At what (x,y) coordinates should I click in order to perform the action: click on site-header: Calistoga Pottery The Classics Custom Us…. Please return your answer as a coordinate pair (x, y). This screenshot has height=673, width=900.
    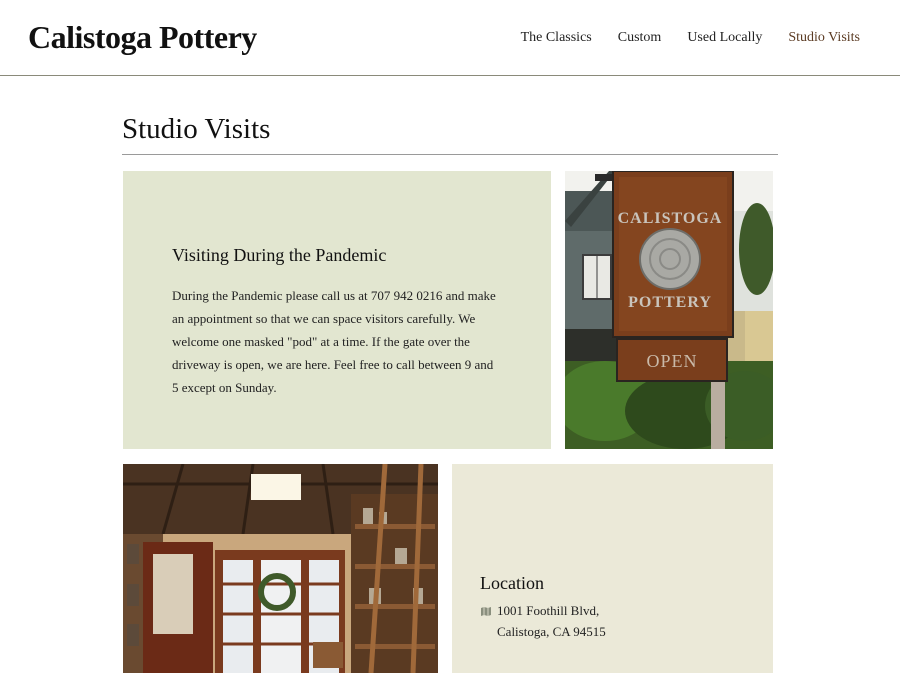
    Looking at the image, I should click on (450, 38).